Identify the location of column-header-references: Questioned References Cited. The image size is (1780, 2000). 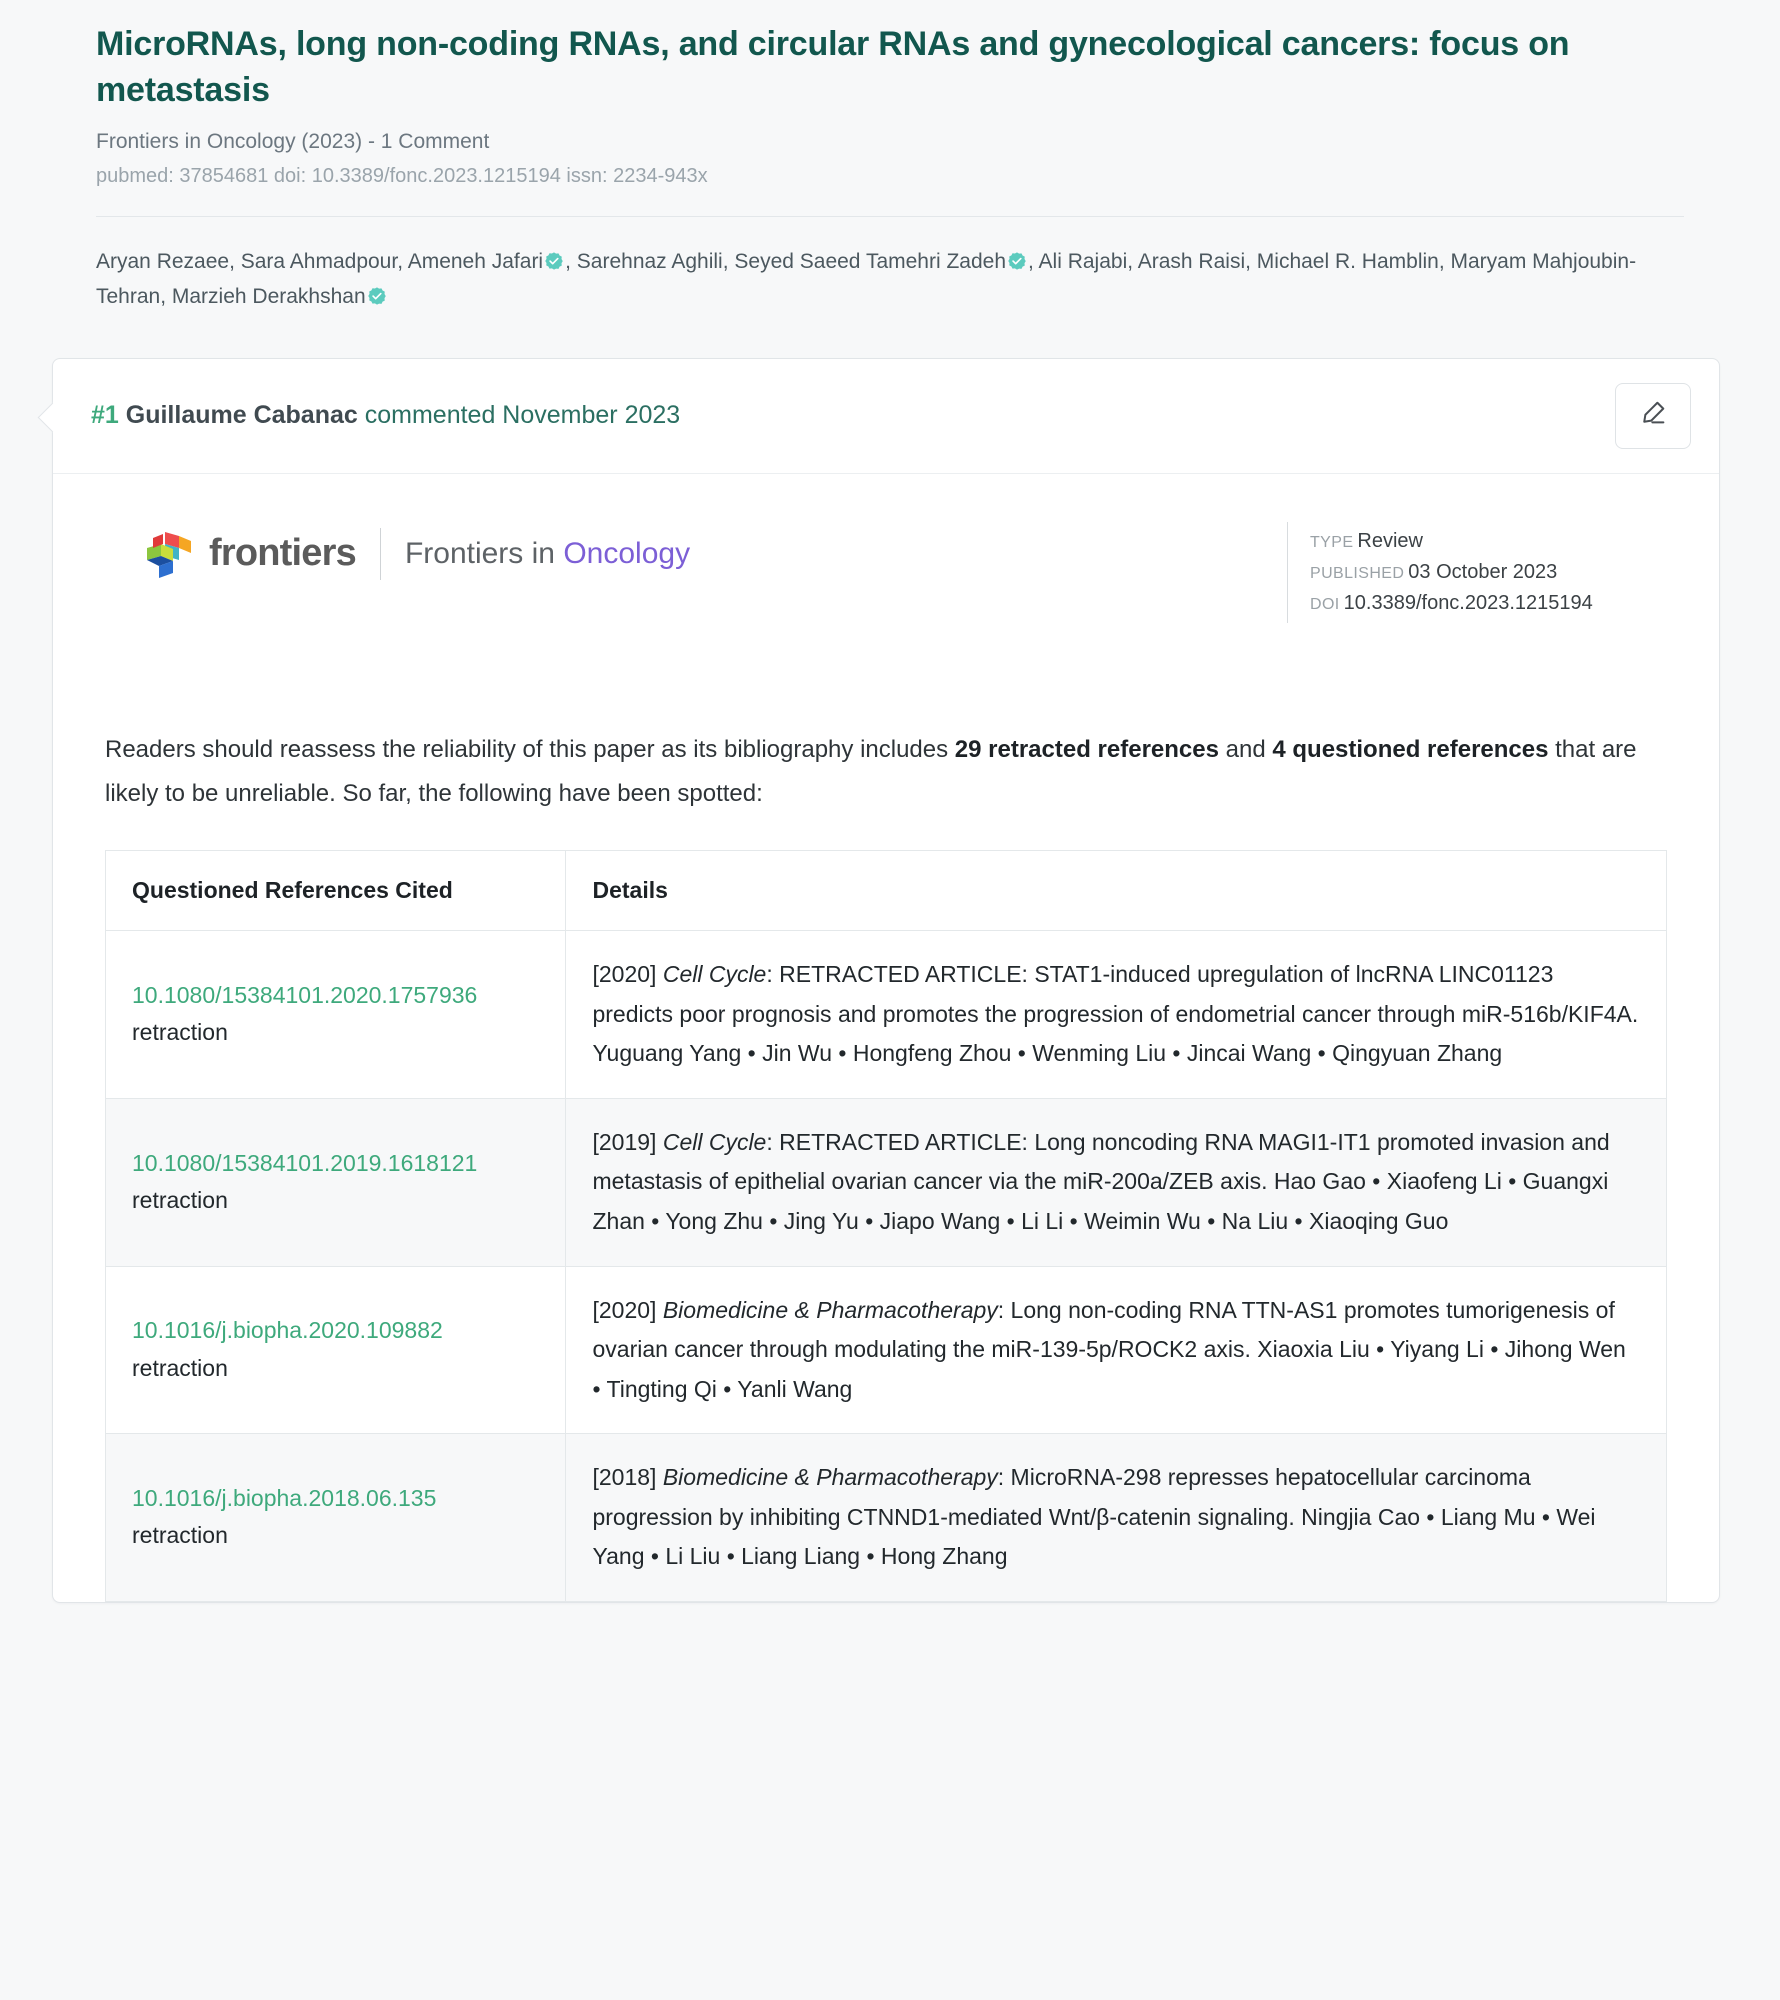
(336, 891).